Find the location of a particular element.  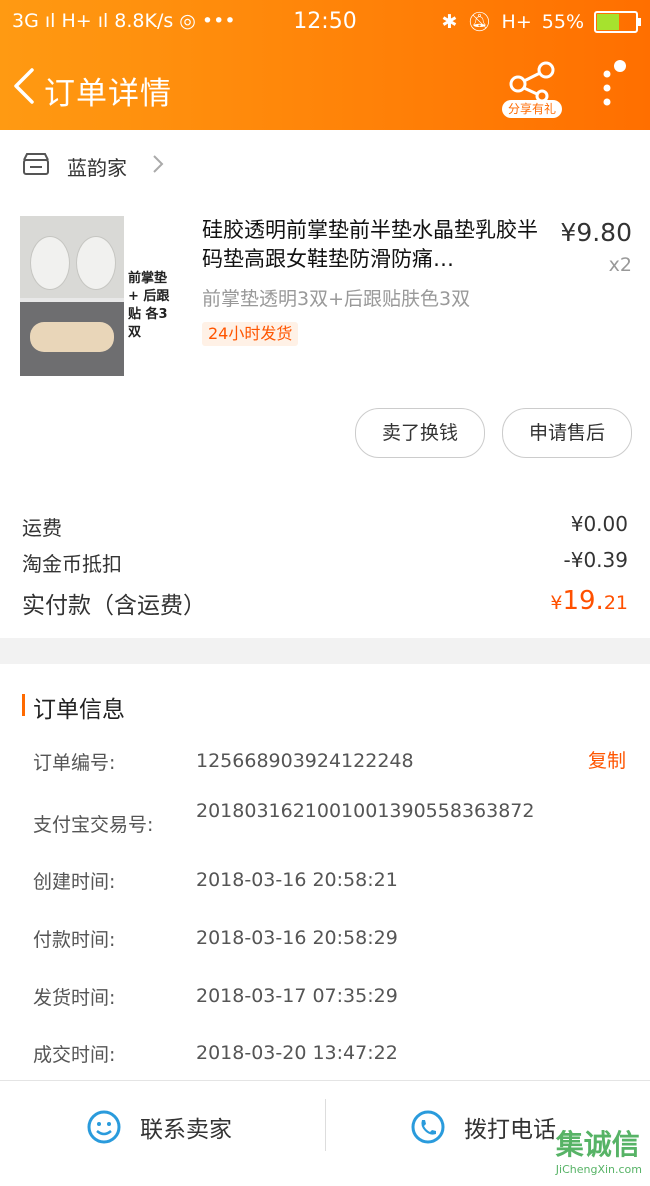

share-icon is located at coordinates (532, 82).